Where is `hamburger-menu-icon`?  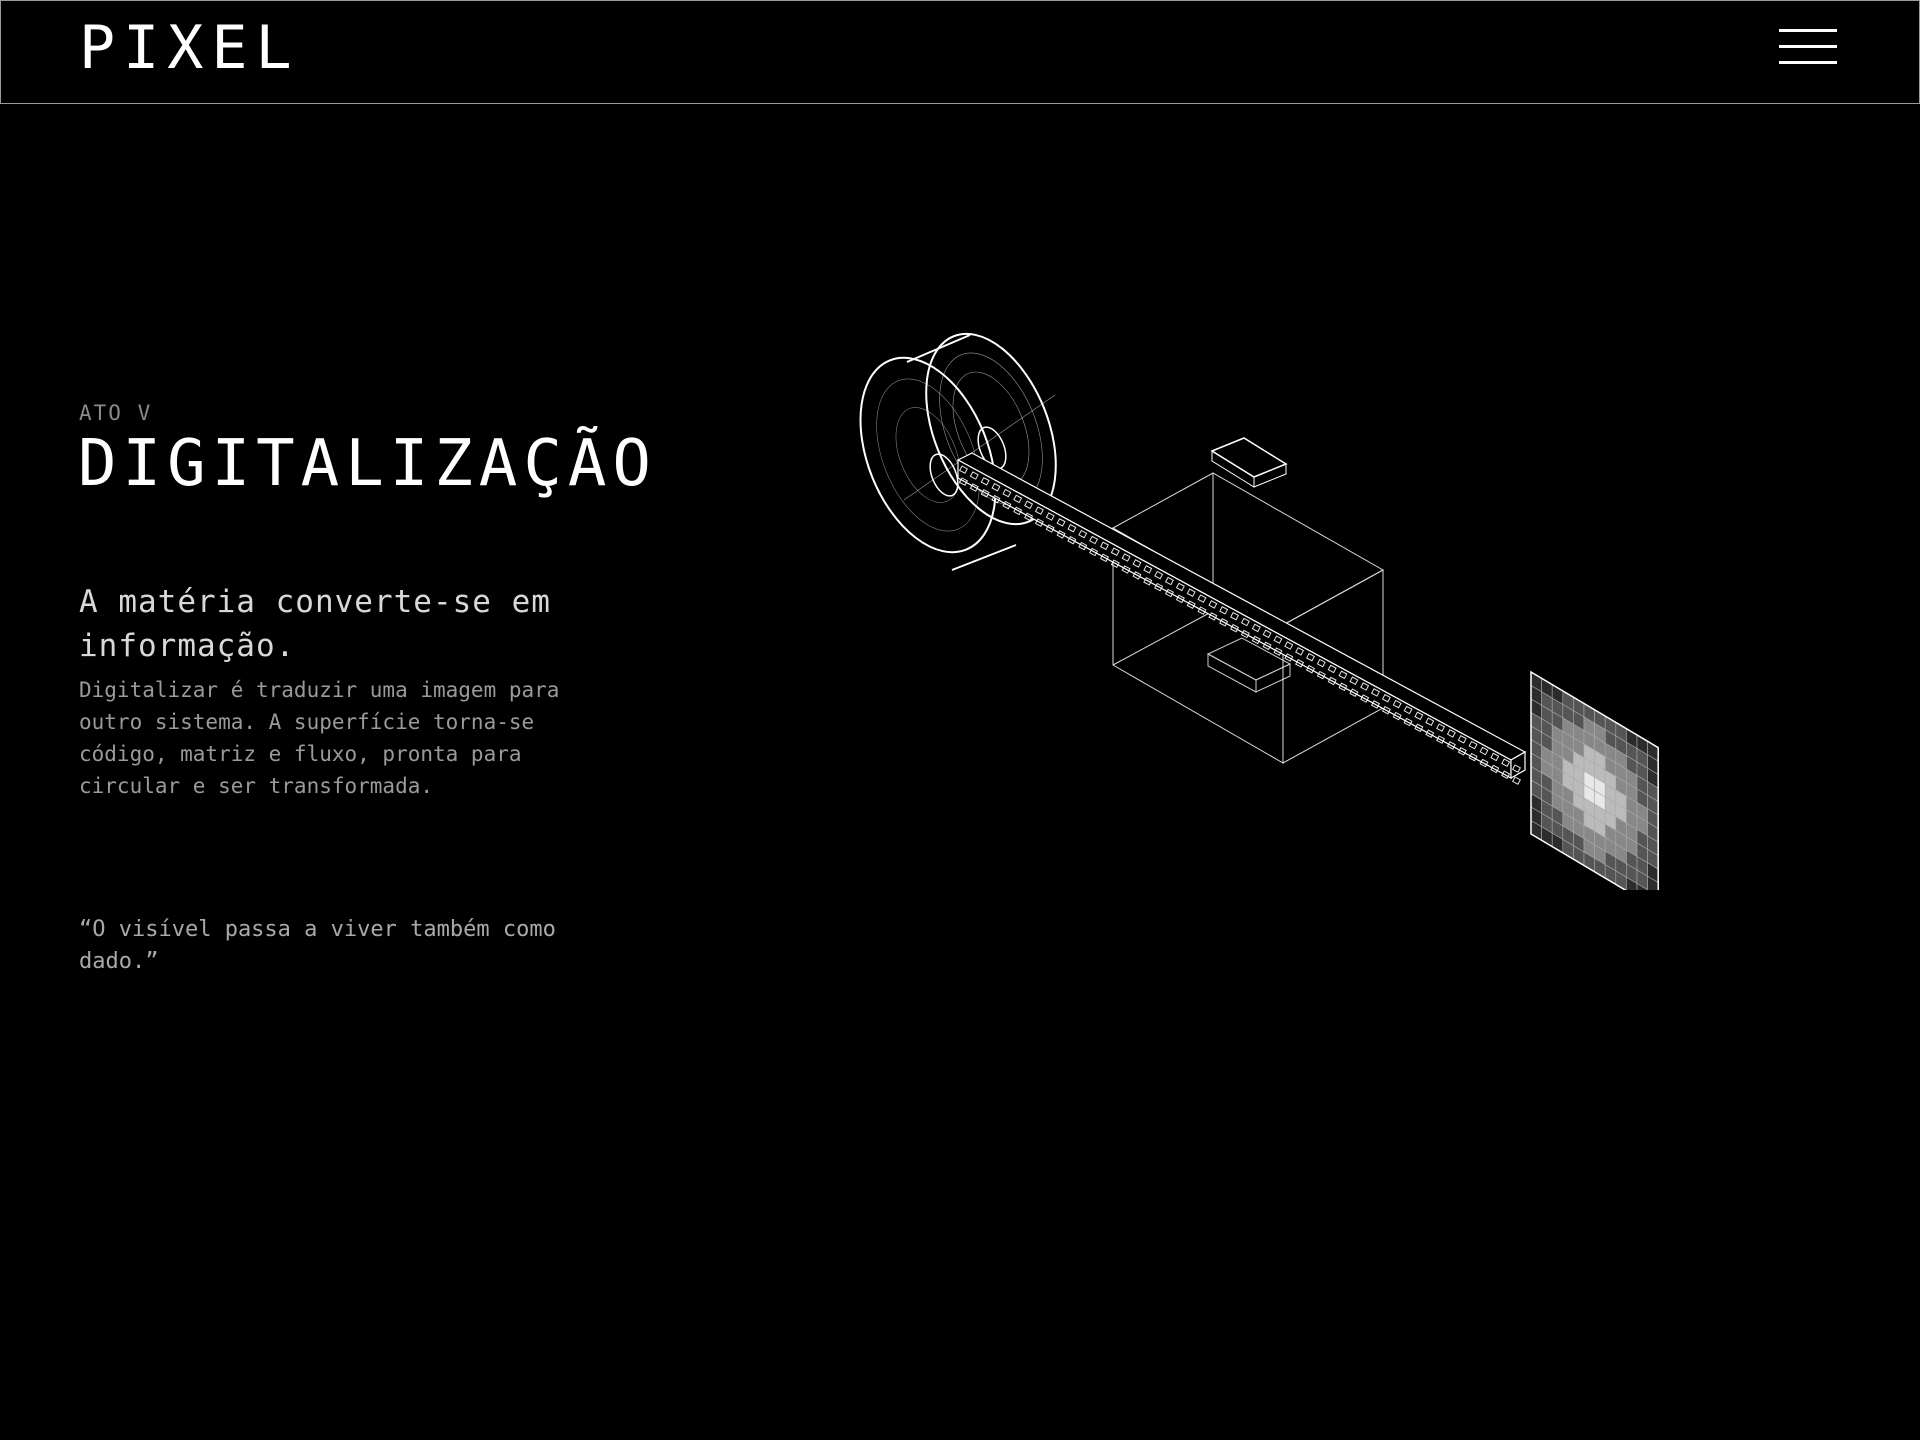
hamburger-menu-icon is located at coordinates (1808, 47).